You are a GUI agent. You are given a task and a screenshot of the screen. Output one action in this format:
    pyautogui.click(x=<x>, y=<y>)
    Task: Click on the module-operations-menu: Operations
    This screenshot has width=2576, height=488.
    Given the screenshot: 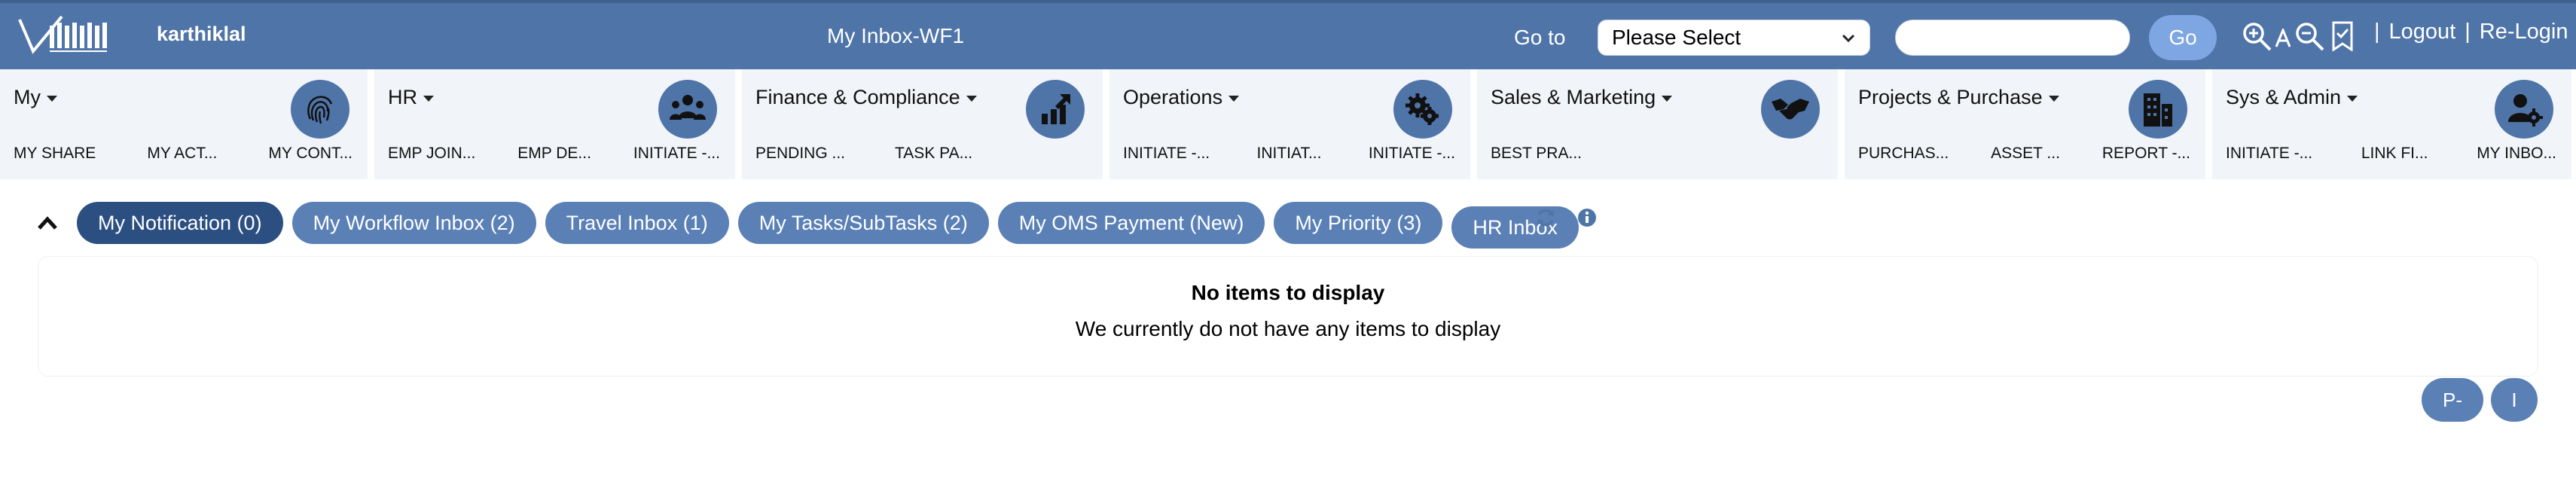 What is the action you would take?
    pyautogui.click(x=1182, y=97)
    